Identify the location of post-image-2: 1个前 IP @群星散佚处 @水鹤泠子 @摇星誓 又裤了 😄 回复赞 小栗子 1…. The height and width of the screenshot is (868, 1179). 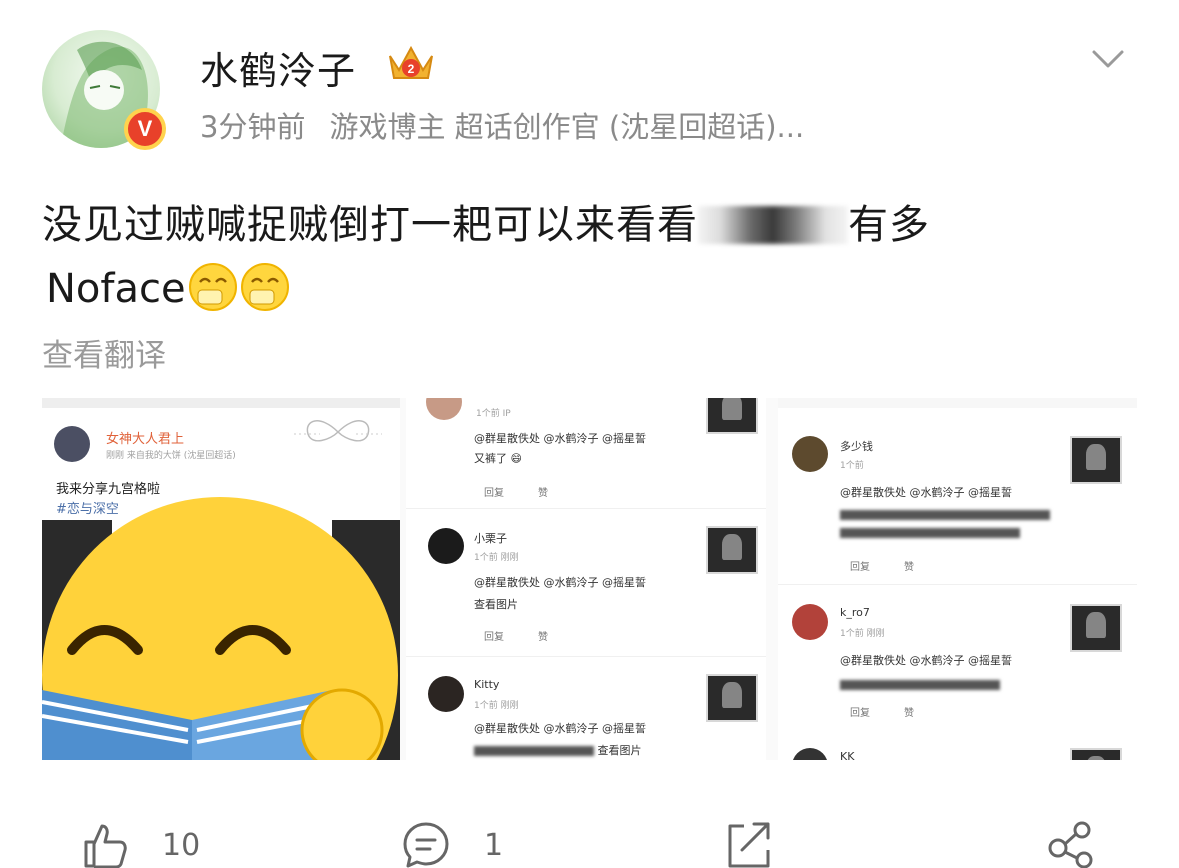
(586, 579).